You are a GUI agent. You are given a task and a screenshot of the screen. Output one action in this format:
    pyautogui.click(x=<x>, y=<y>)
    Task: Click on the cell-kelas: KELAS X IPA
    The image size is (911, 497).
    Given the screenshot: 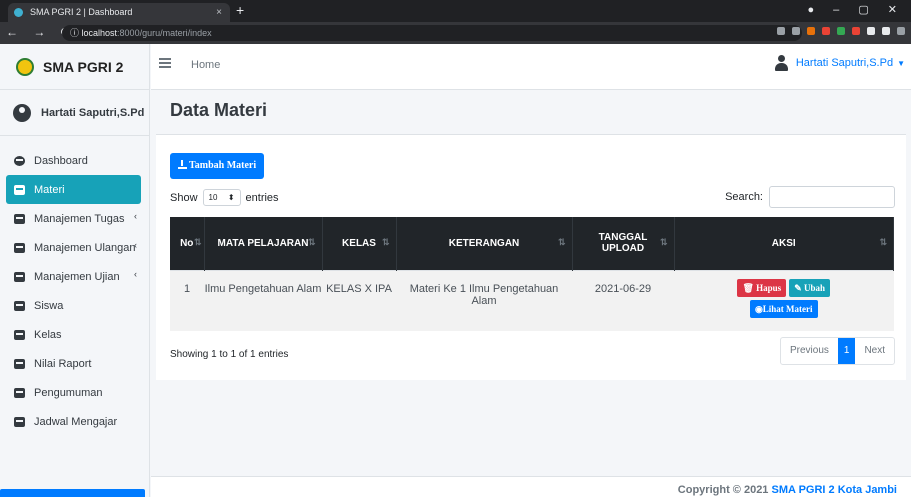 What is the action you would take?
    pyautogui.click(x=359, y=300)
    